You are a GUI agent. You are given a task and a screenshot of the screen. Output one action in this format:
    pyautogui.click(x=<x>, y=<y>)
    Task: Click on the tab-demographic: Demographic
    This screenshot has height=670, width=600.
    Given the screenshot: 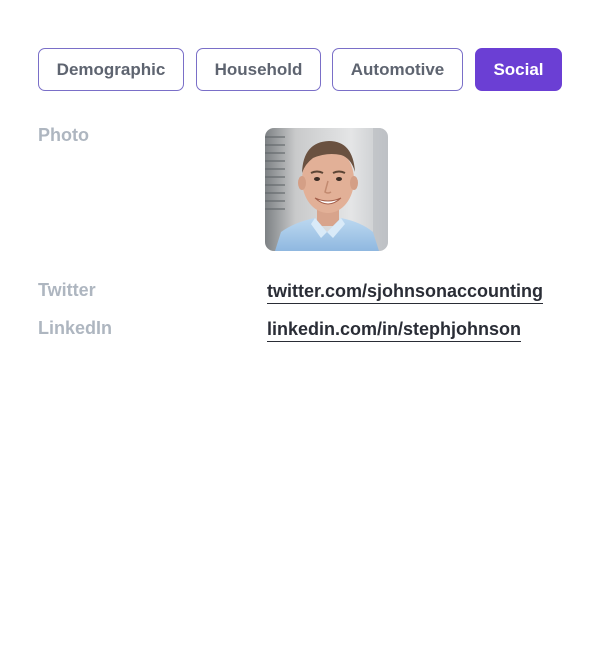 What is the action you would take?
    pyautogui.click(x=111, y=69)
    